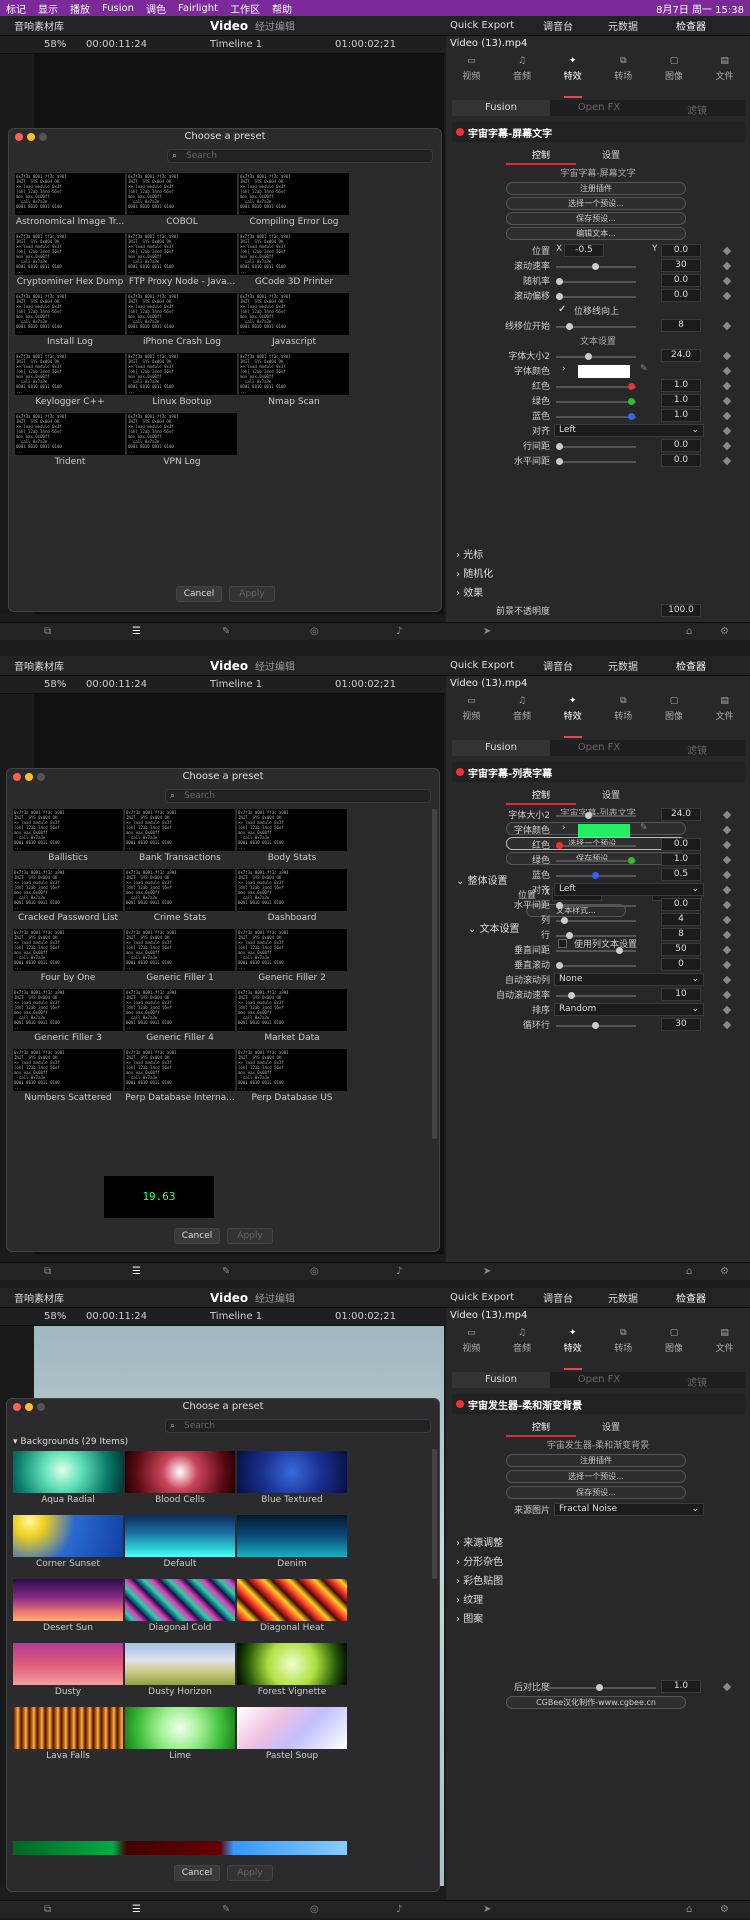  What do you see at coordinates (681, 280) in the screenshot?
I see `row-value: 0.0` at bounding box center [681, 280].